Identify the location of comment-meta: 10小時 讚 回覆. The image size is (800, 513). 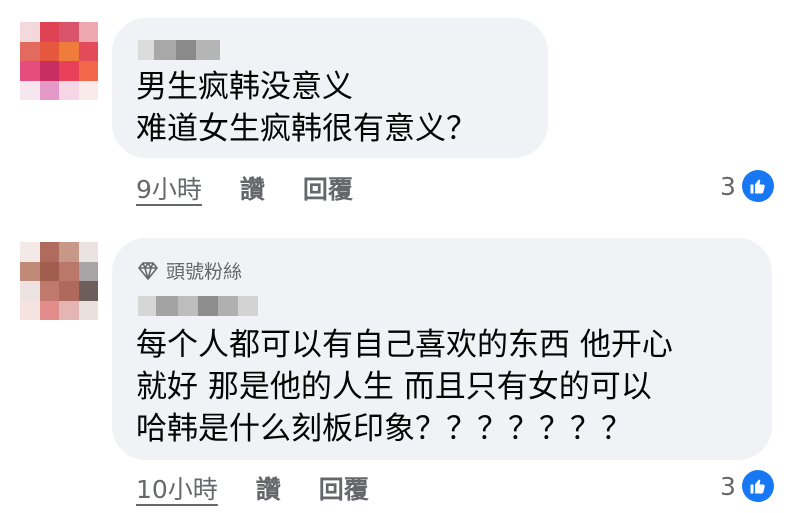
(252, 488).